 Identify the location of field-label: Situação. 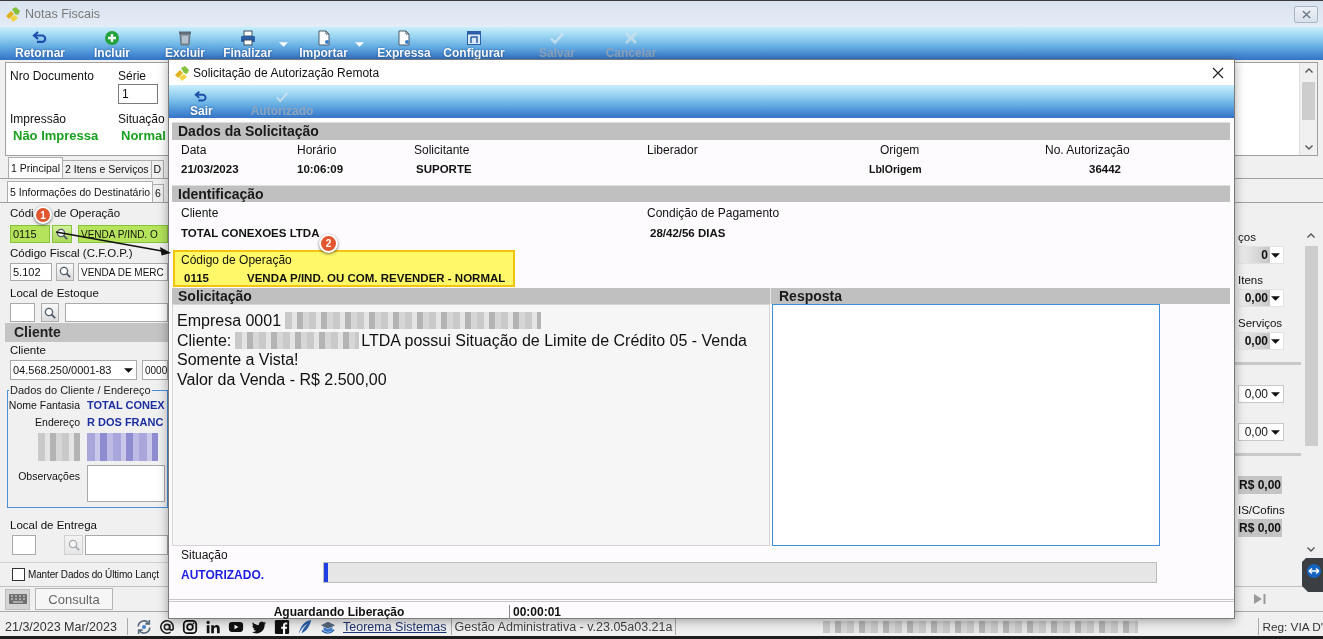
(141, 119).